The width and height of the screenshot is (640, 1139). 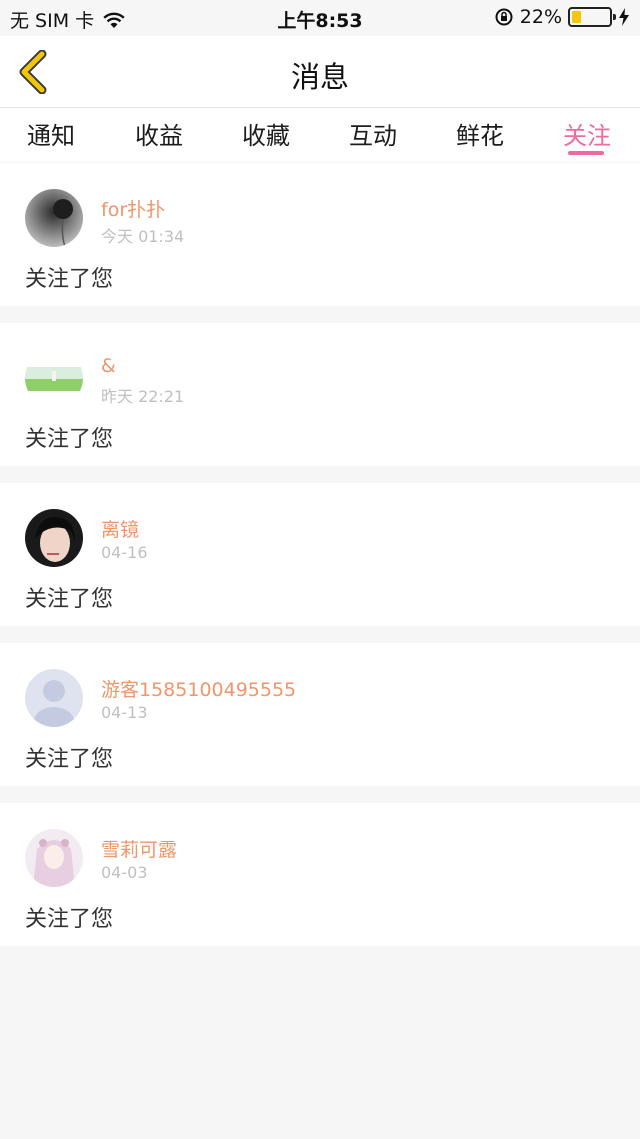 What do you see at coordinates (587, 133) in the screenshot?
I see `tab-follows: 关注` at bounding box center [587, 133].